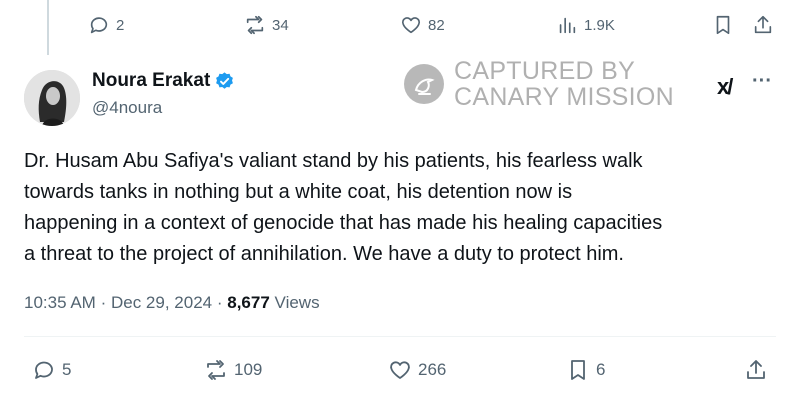  What do you see at coordinates (564, 97) in the screenshot?
I see `watermark-line-2: CANARY MISSION` at bounding box center [564, 97].